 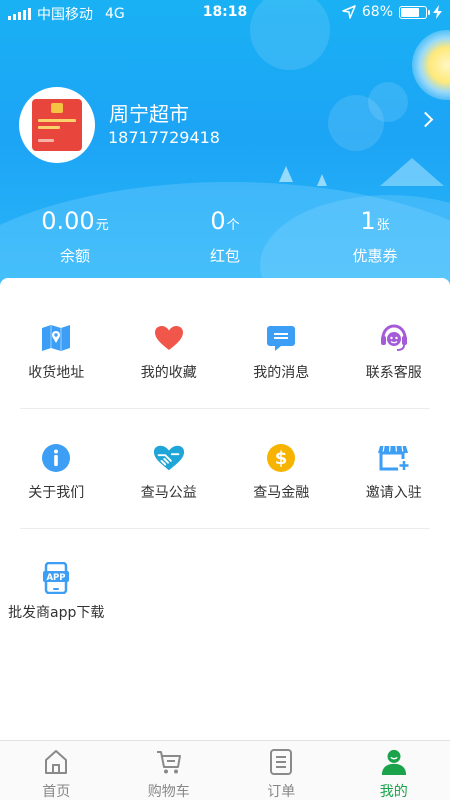 What do you see at coordinates (56, 373) in the screenshot?
I see `menu-item-label: 收货地址` at bounding box center [56, 373].